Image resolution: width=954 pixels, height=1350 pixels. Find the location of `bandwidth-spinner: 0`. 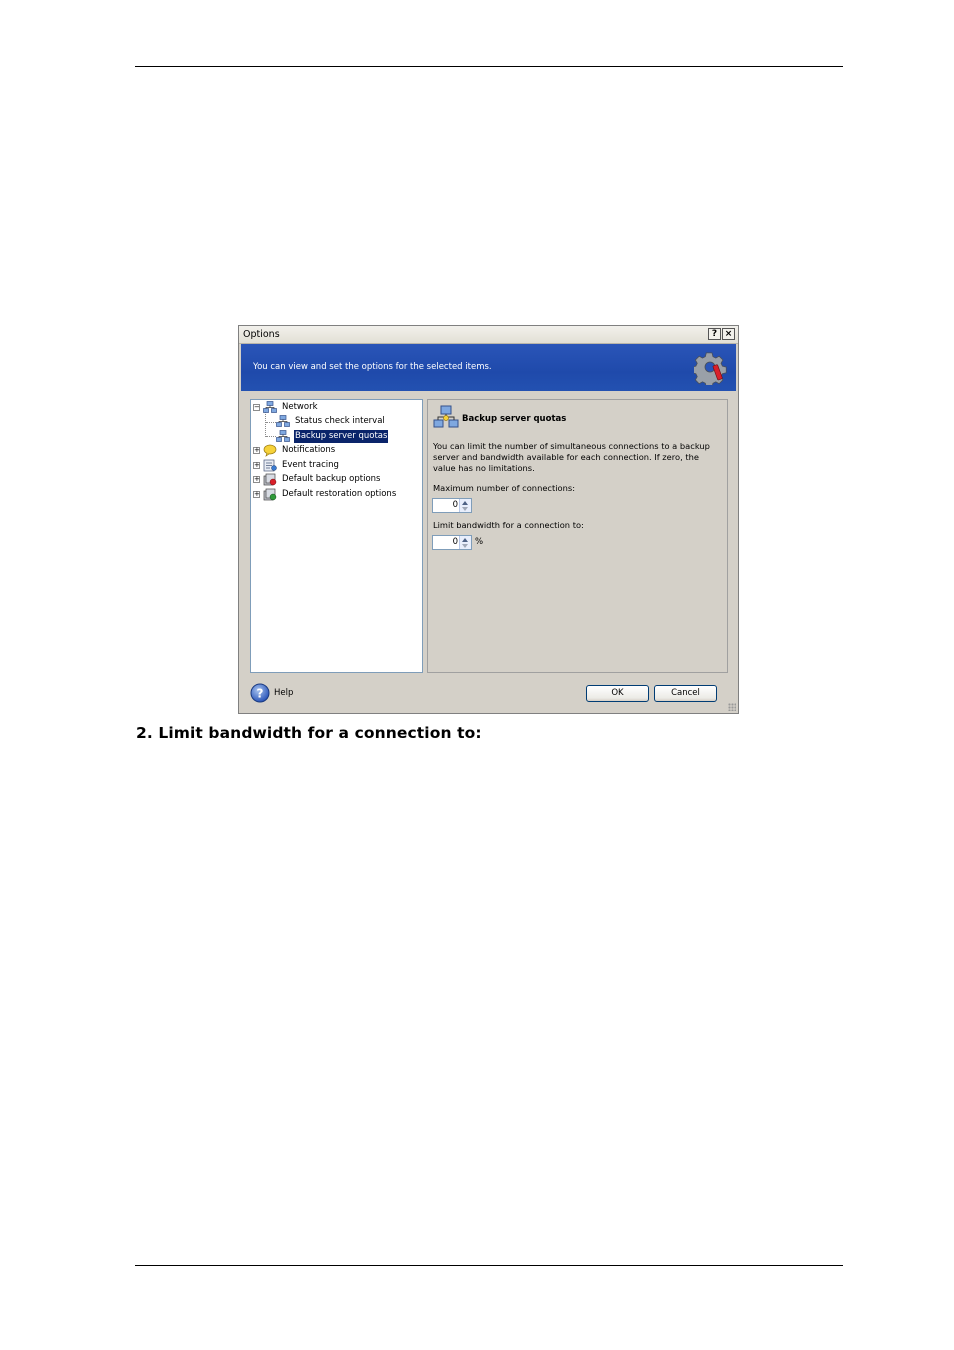

bandwidth-spinner: 0 is located at coordinates (452, 542).